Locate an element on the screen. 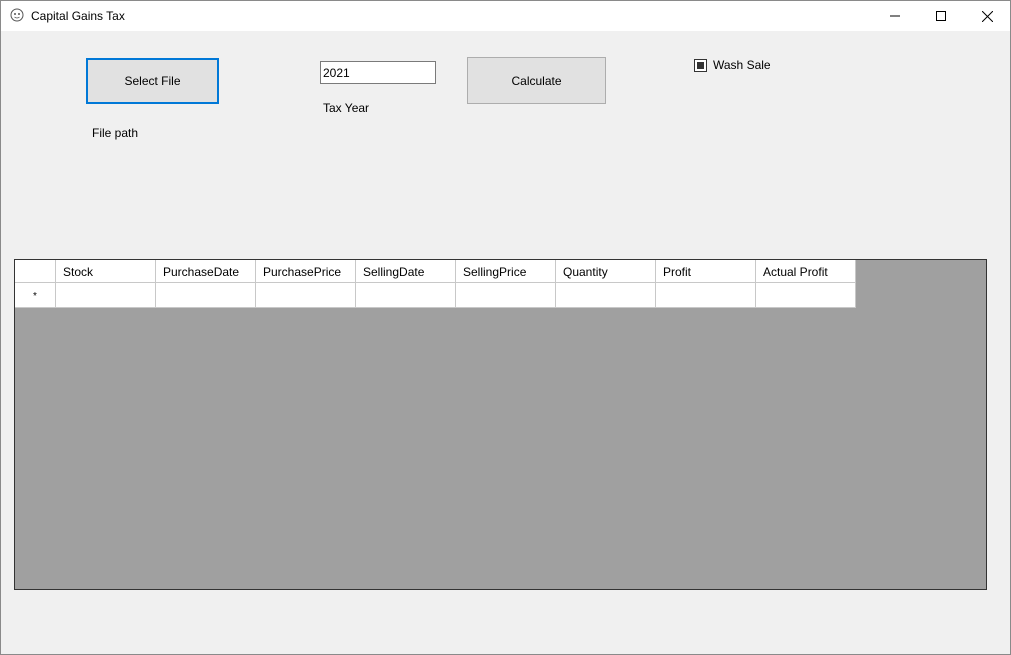 The height and width of the screenshot is (655, 1011). maximize-button is located at coordinates (941, 16).